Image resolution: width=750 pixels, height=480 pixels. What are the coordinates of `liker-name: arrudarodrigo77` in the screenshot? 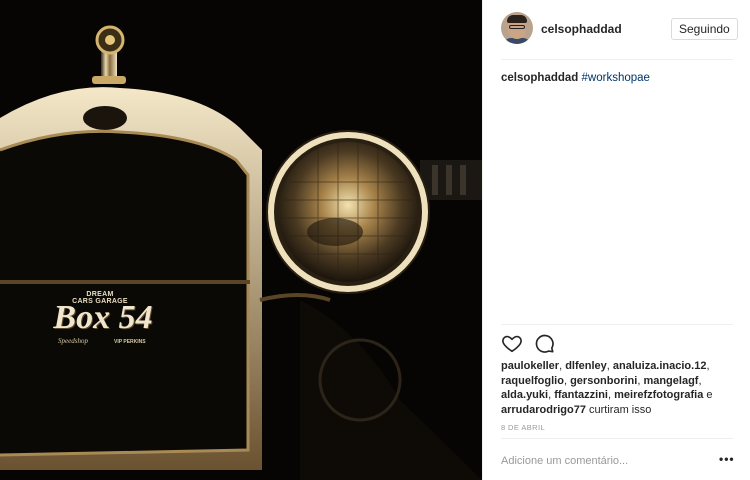 It's located at (543, 410).